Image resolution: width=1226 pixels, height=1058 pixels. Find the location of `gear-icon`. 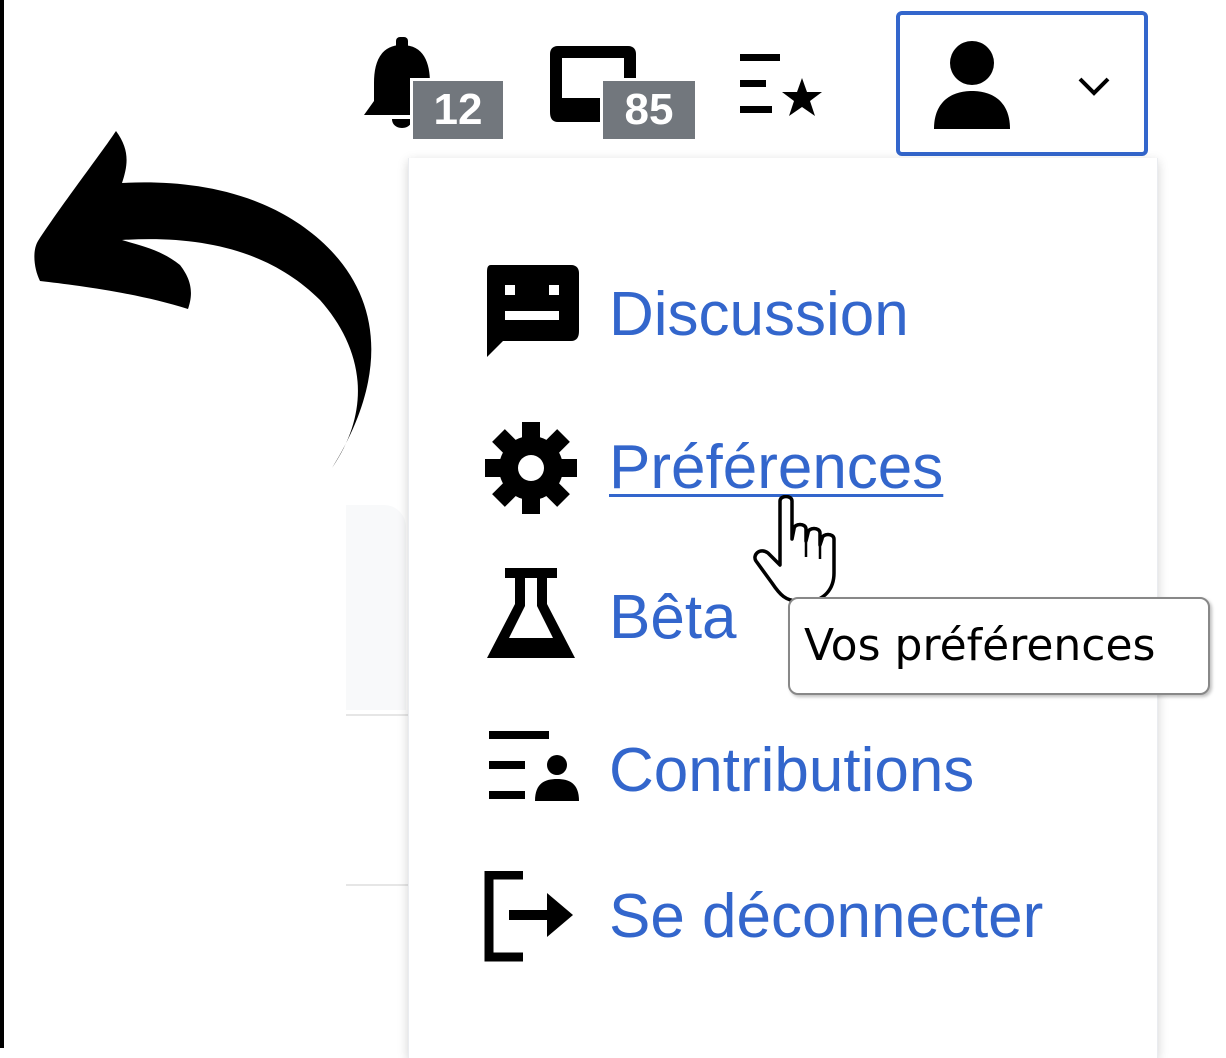

gear-icon is located at coordinates (531, 468).